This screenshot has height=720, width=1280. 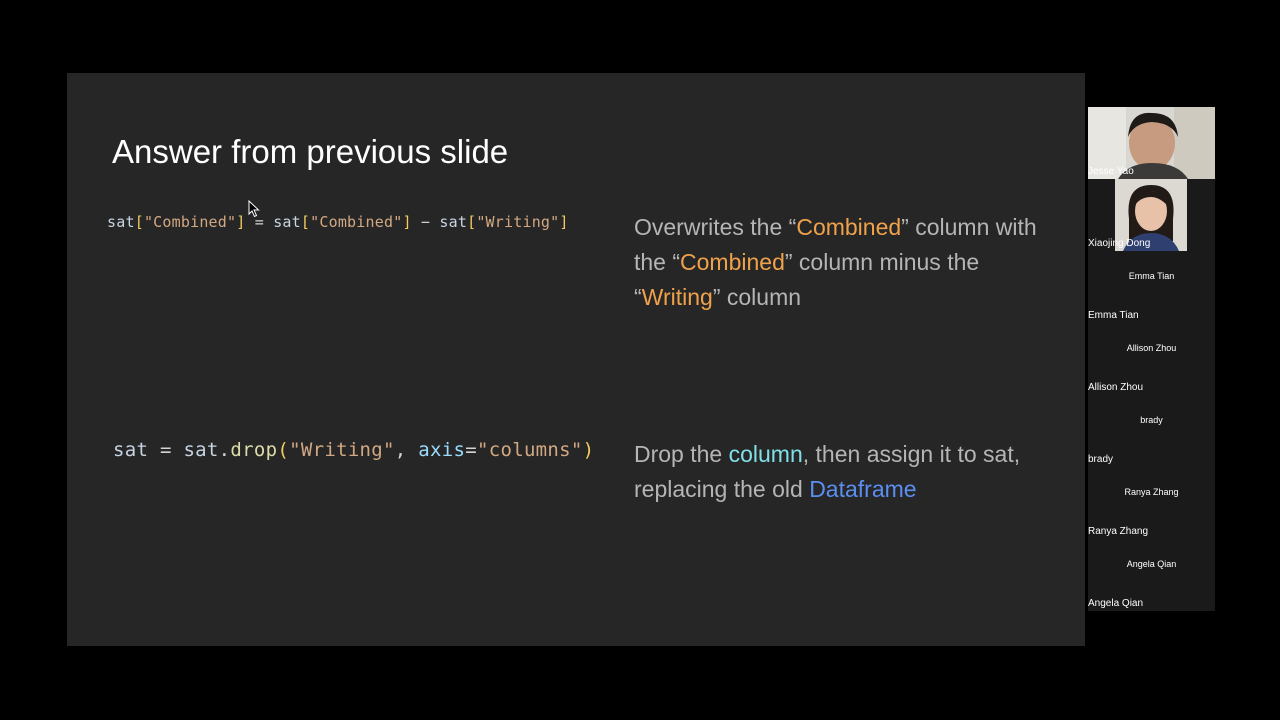 I want to click on code-token: ,, so click(x=406, y=450).